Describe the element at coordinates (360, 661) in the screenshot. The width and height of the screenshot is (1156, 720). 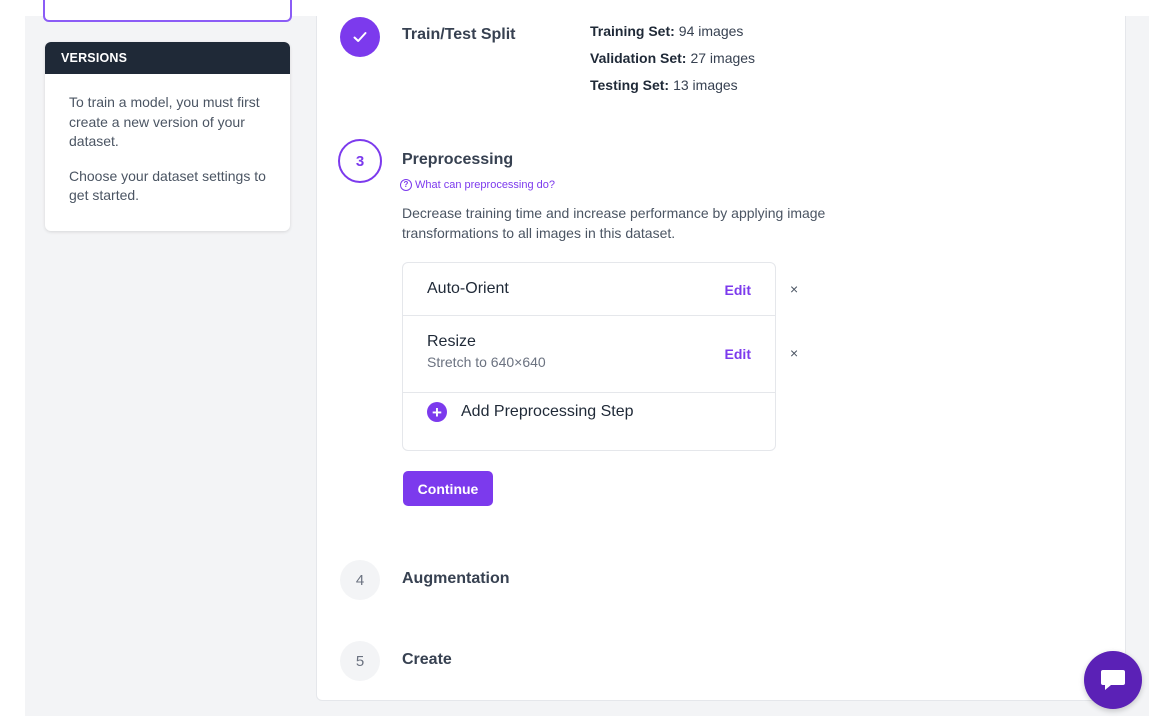
I see `step-number-badge: 5` at that location.